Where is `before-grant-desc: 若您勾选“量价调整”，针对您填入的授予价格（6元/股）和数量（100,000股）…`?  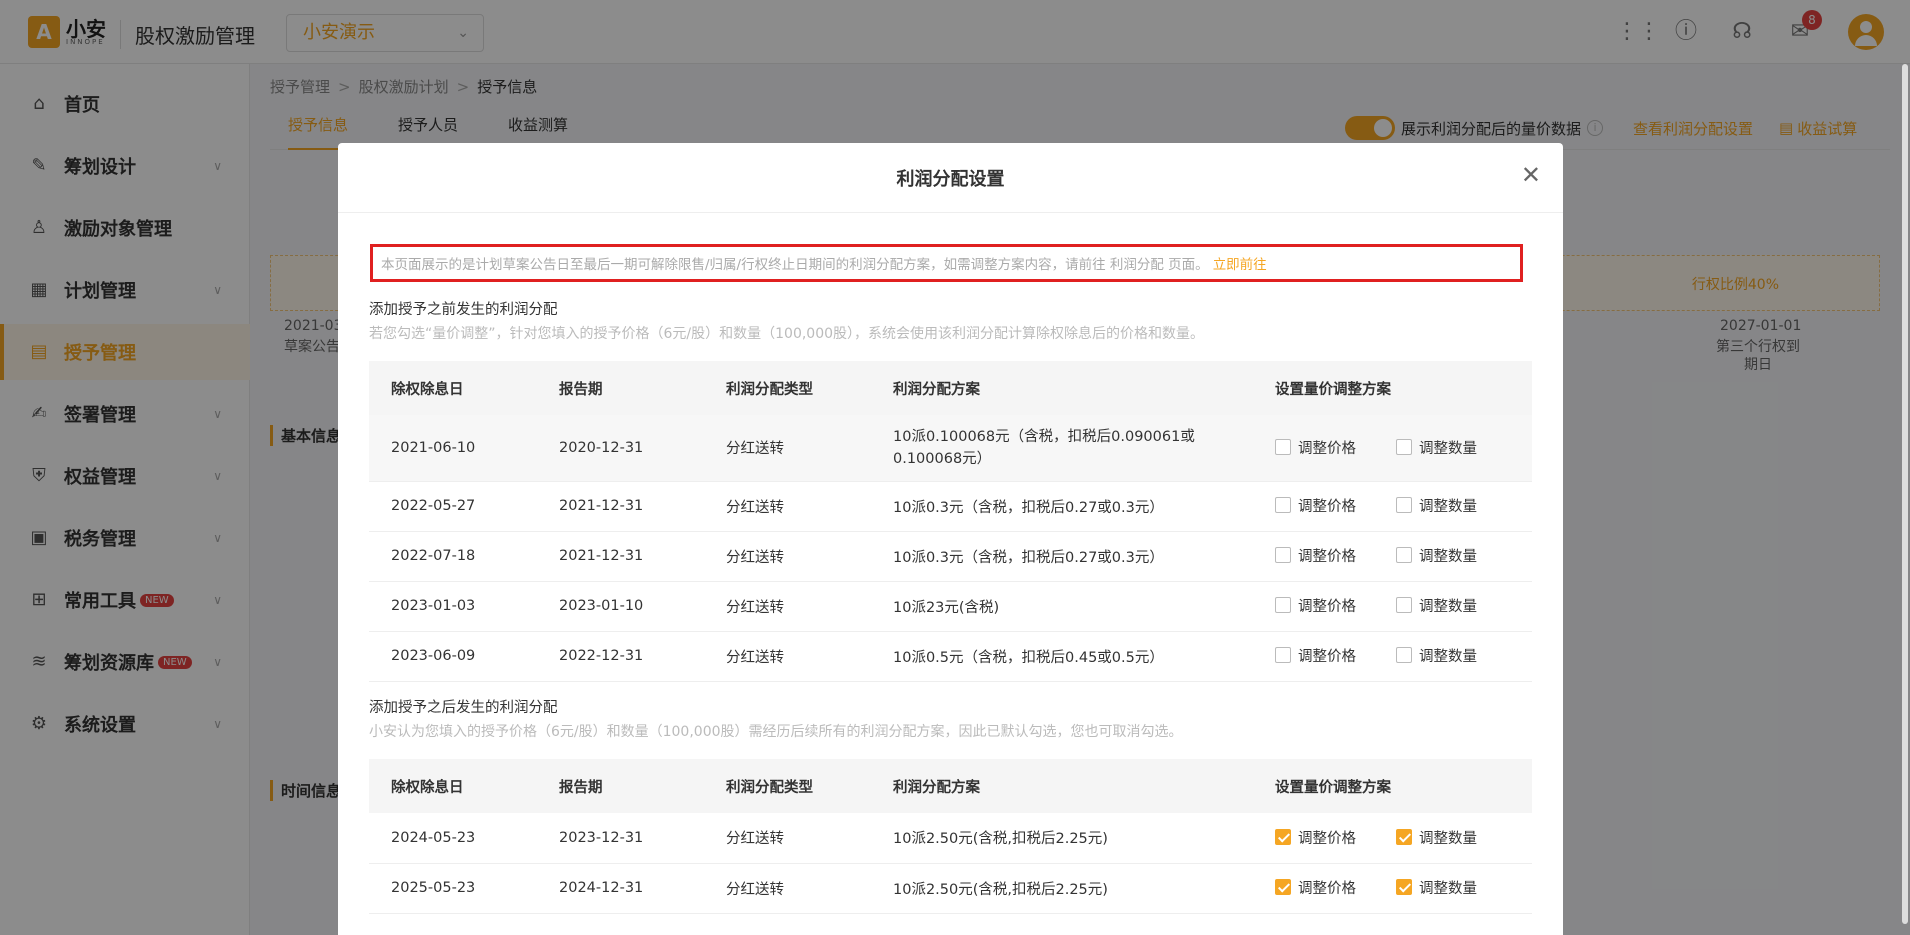 before-grant-desc: 若您勾选“量价调整”，针对您填入的授予价格（6元/股）和数量（100,000股）… is located at coordinates (787, 334).